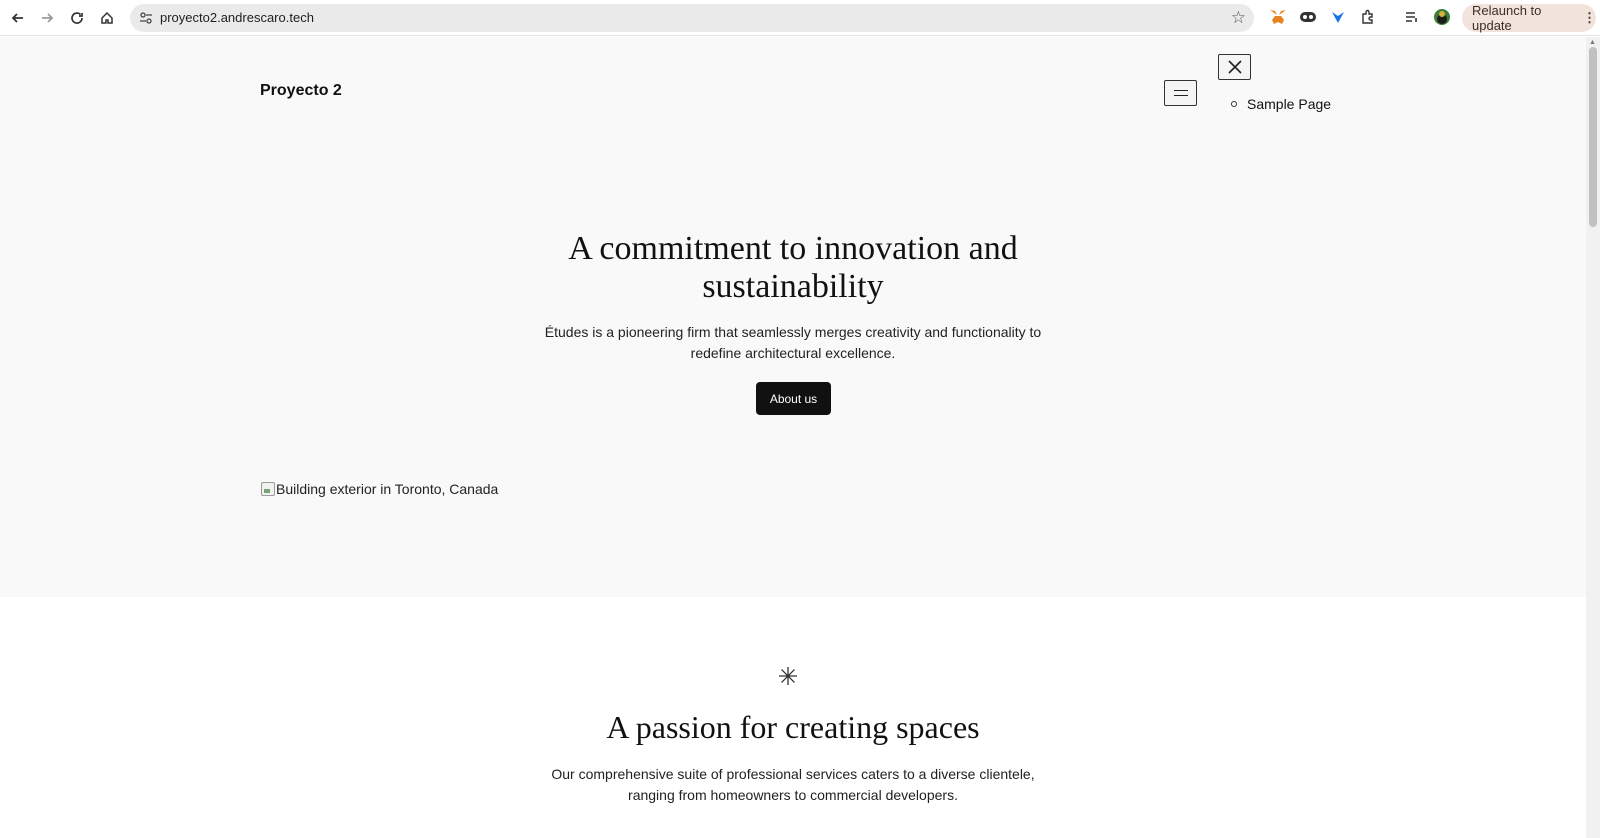 This screenshot has width=1600, height=838. I want to click on media-queue-icon, so click(1412, 17).